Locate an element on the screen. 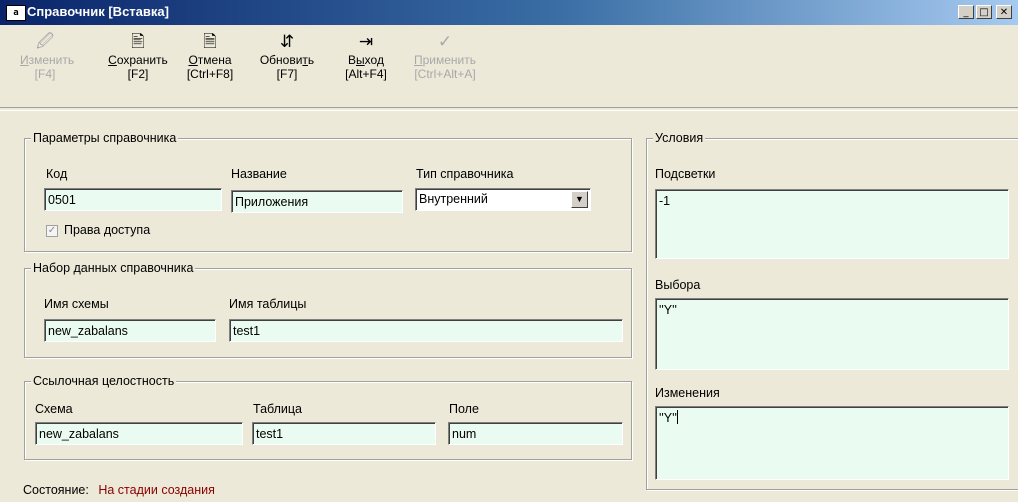  exit-icon: ⇥ is located at coordinates (366, 42).